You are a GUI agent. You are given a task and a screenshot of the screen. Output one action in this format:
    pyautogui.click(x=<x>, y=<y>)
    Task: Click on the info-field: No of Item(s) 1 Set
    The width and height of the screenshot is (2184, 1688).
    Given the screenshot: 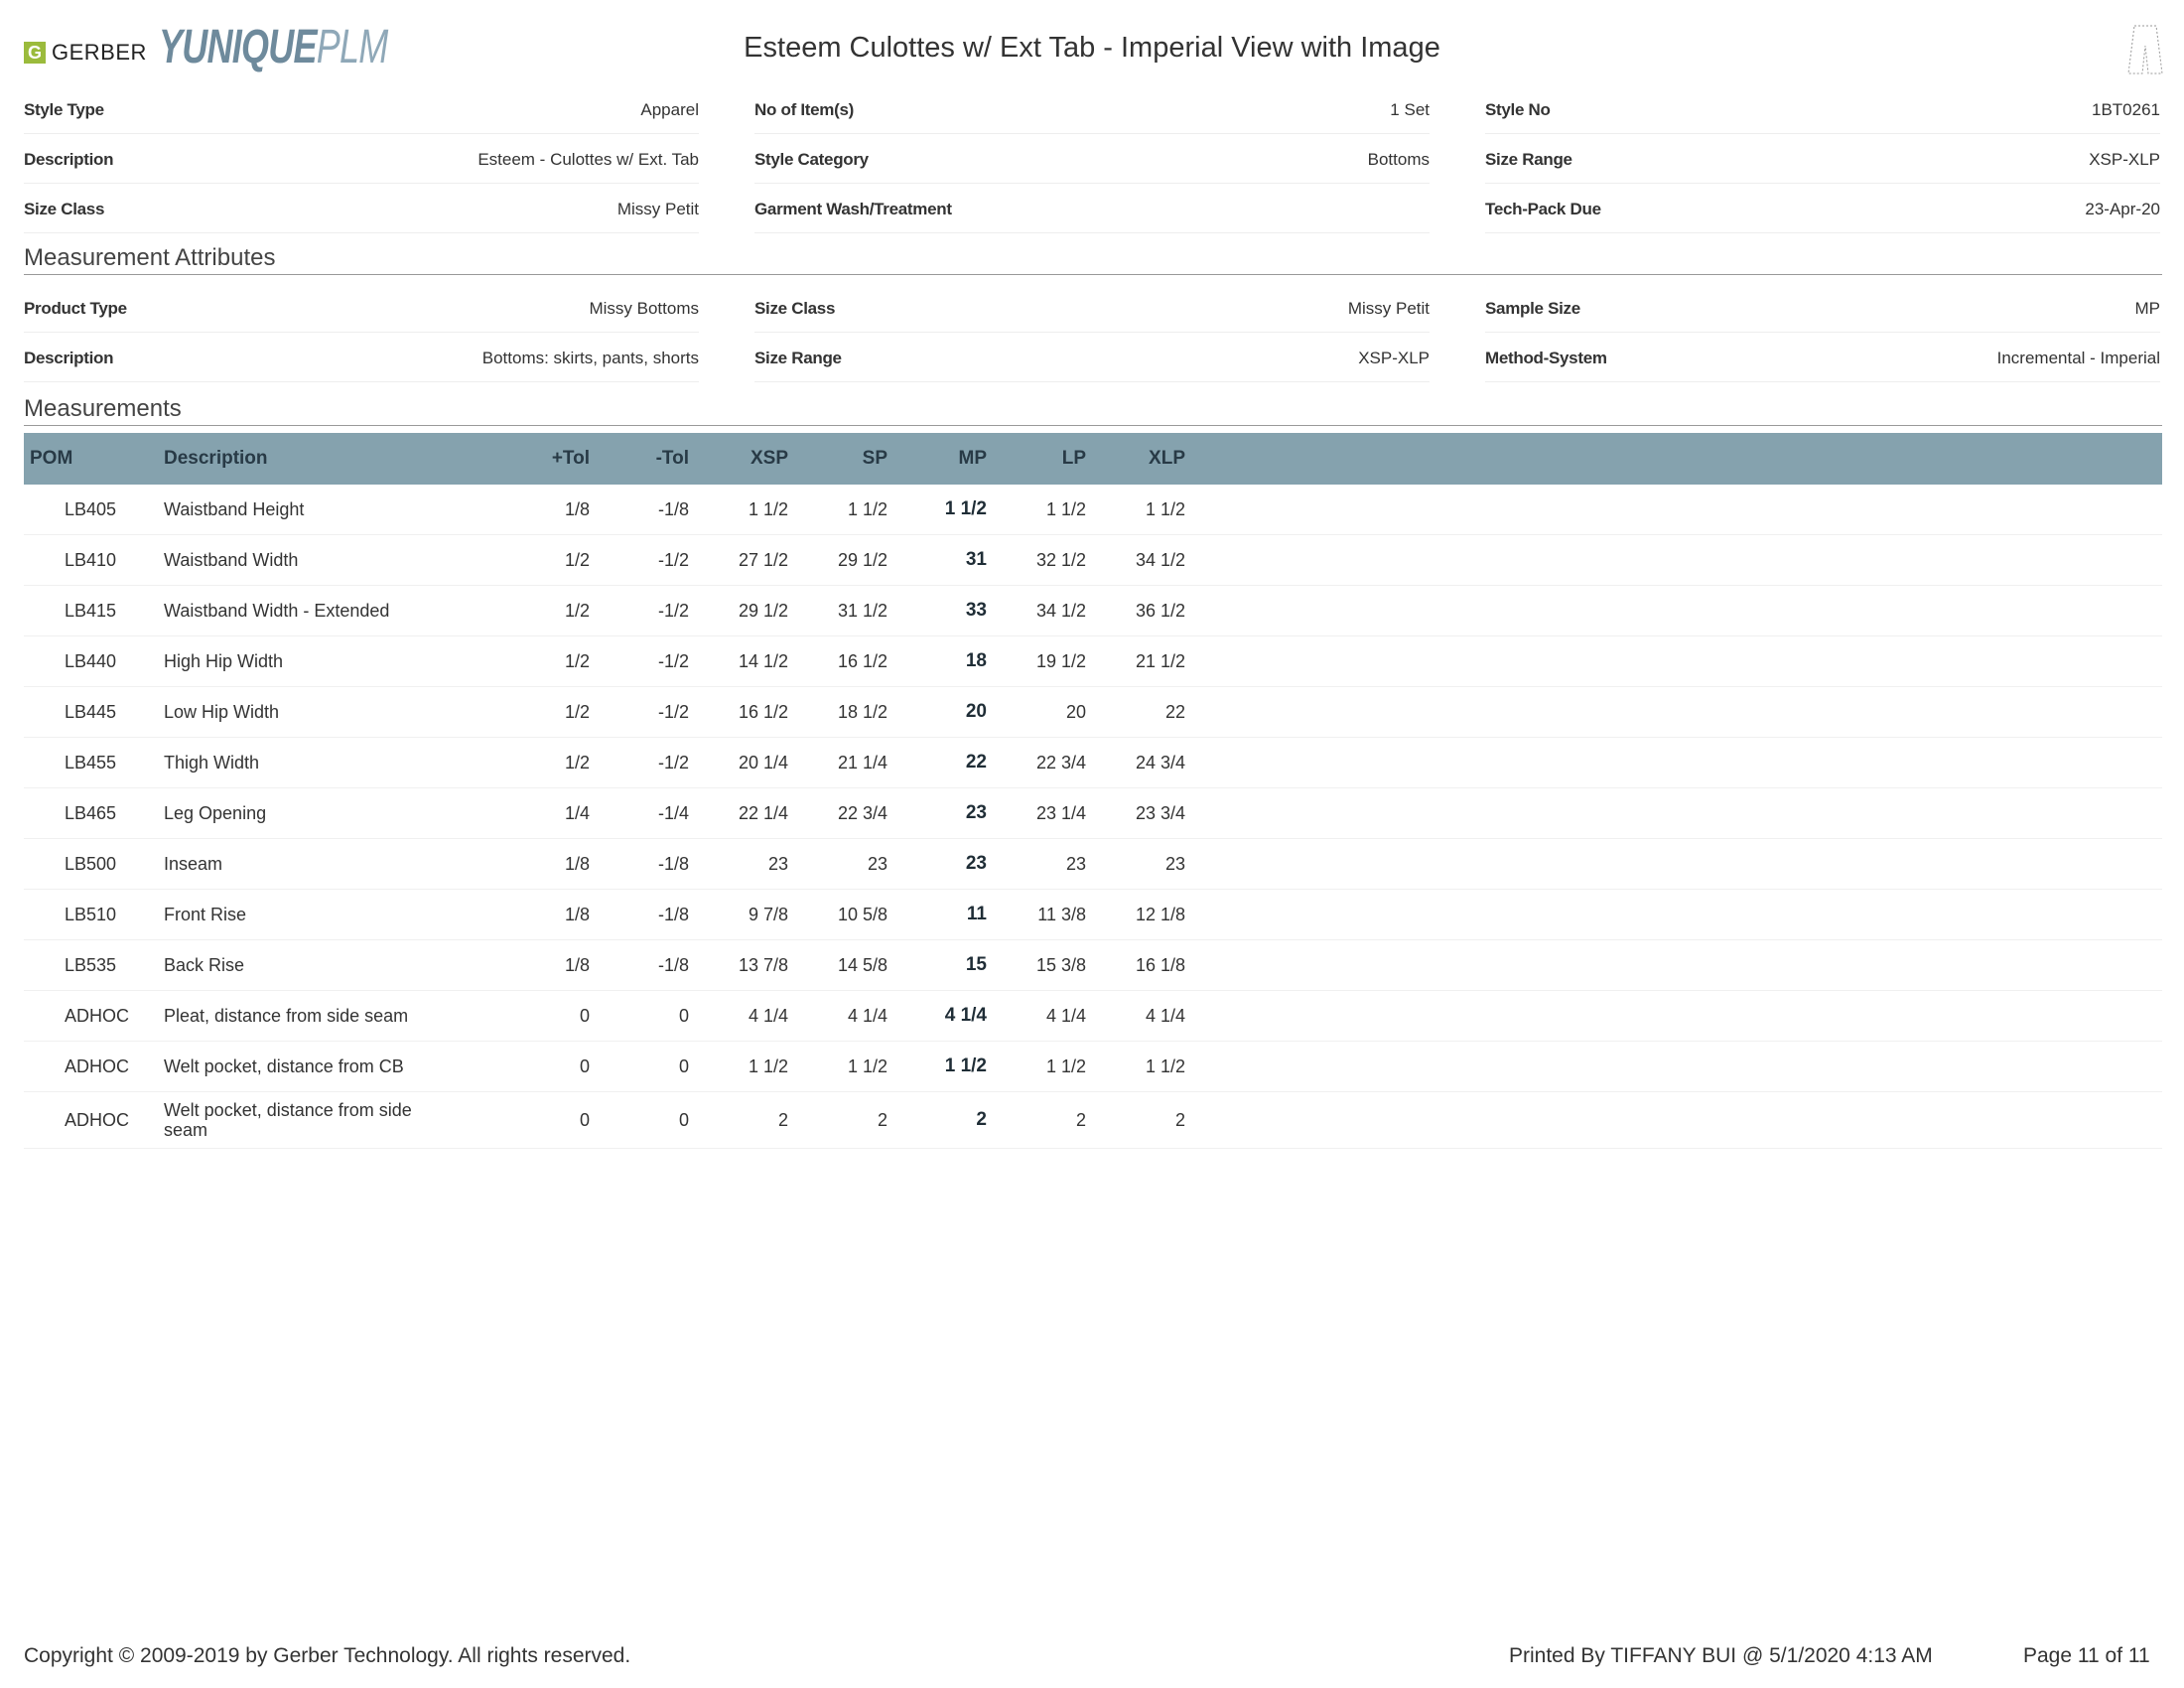 What is the action you would take?
    pyautogui.click(x=1092, y=110)
    